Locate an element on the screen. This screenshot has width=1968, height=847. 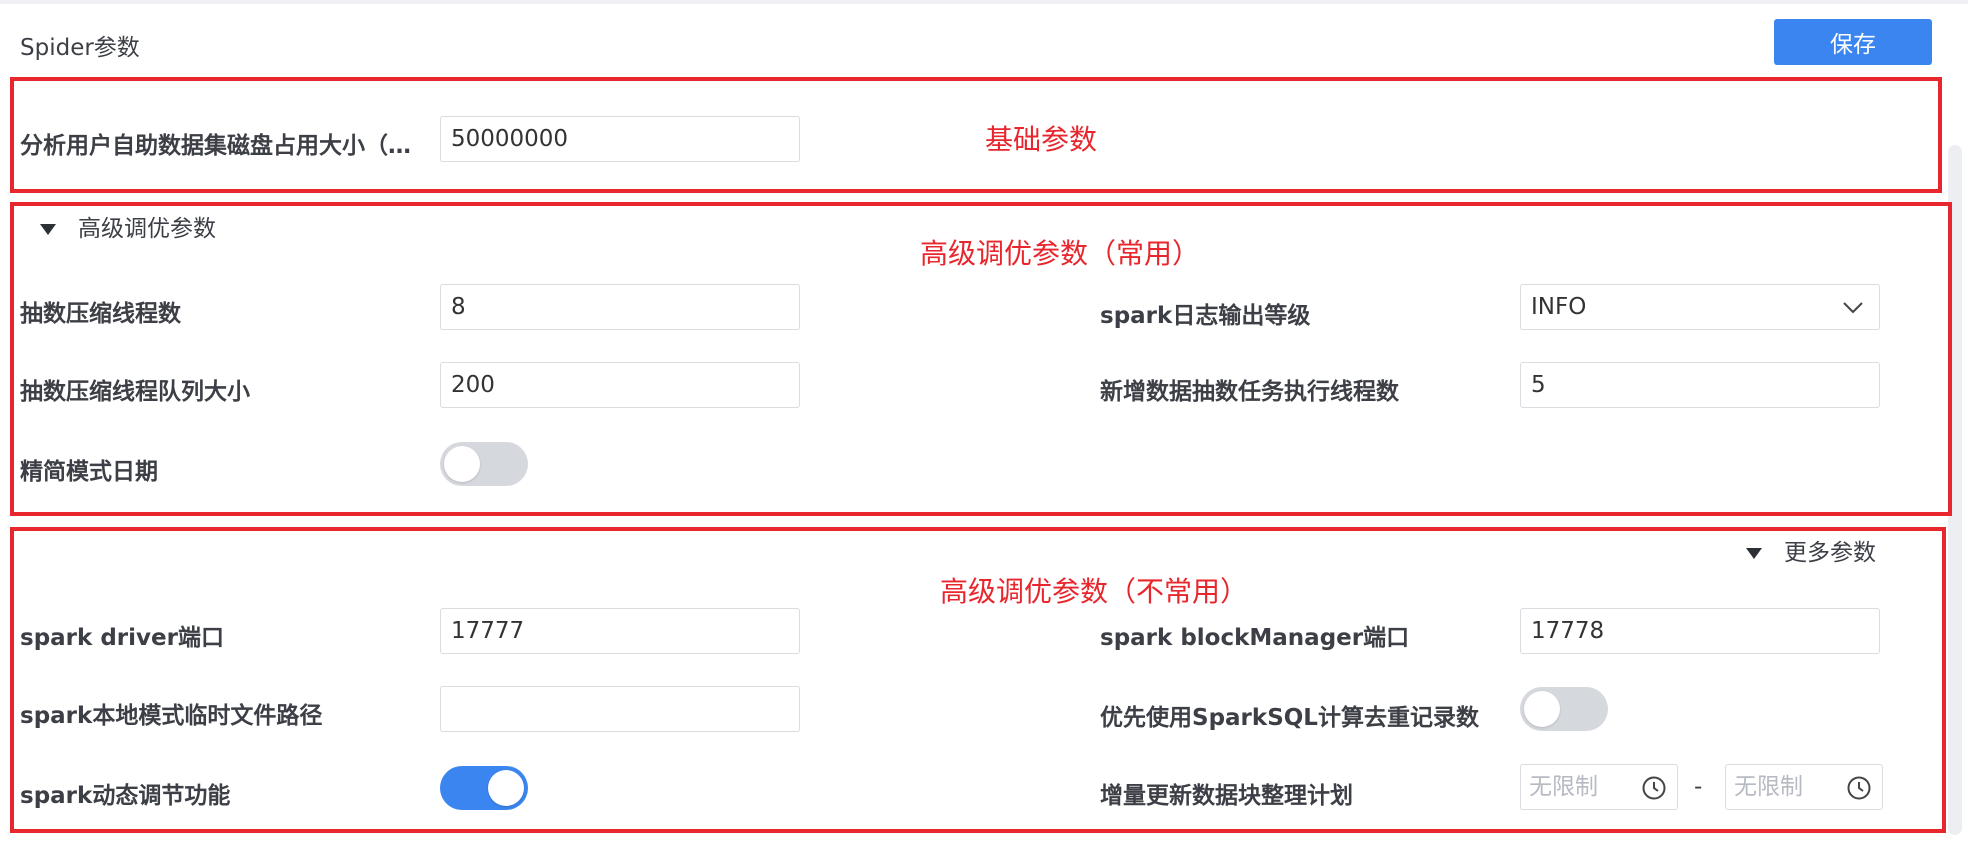
advanced-section-toggle: 高级调优参数 is located at coordinates (128, 226).